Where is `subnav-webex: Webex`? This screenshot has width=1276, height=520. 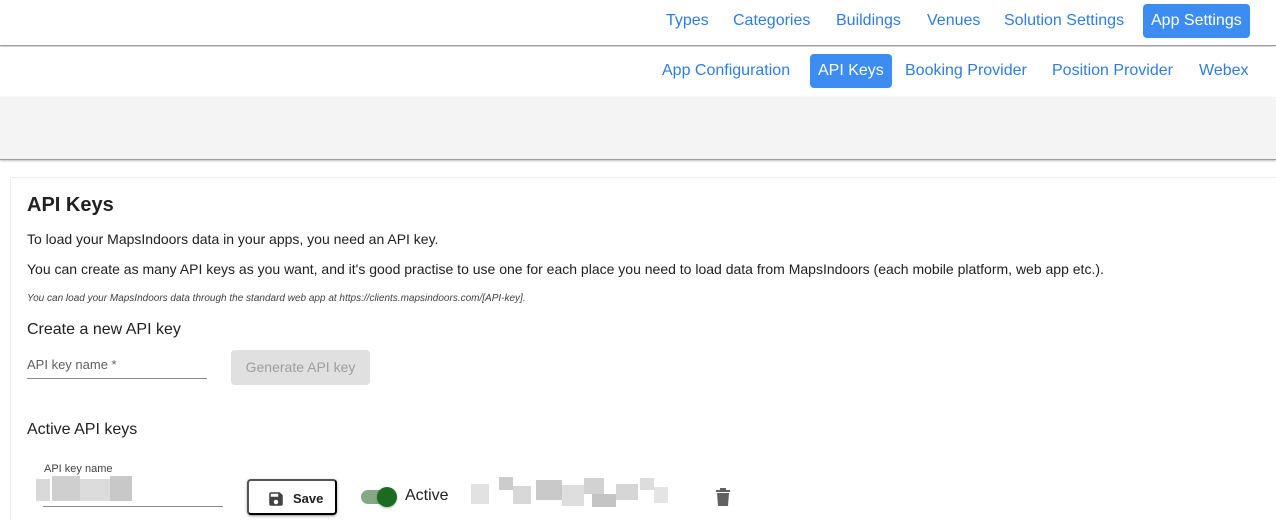 subnav-webex: Webex is located at coordinates (1224, 71).